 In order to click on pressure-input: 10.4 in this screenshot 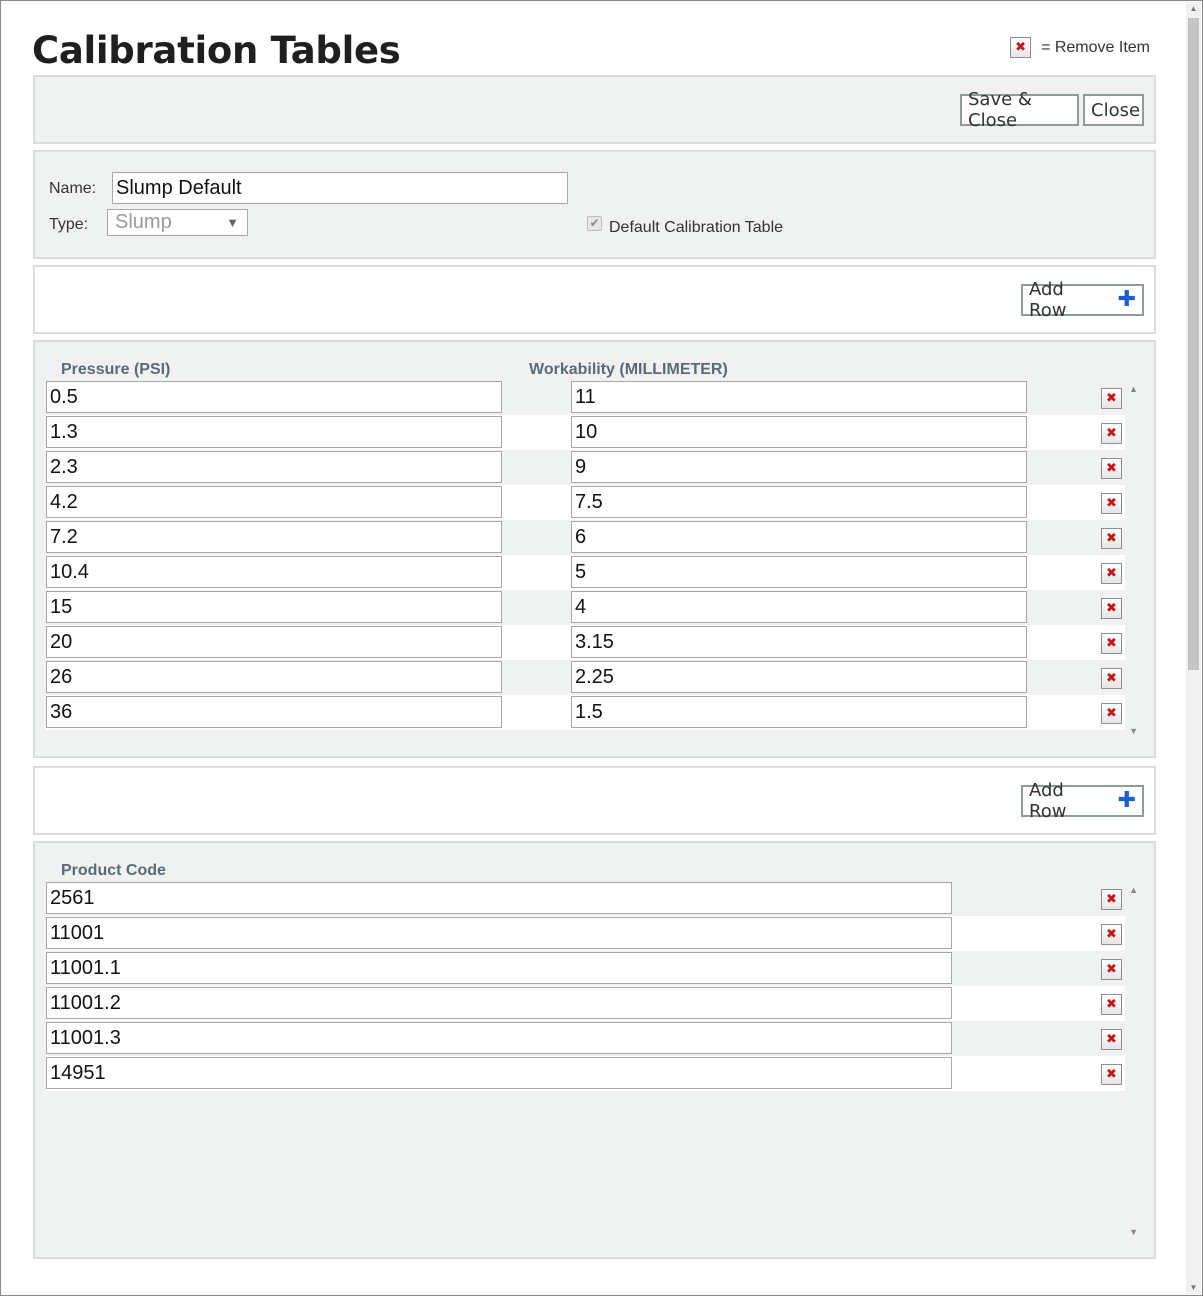, I will do `click(274, 572)`.